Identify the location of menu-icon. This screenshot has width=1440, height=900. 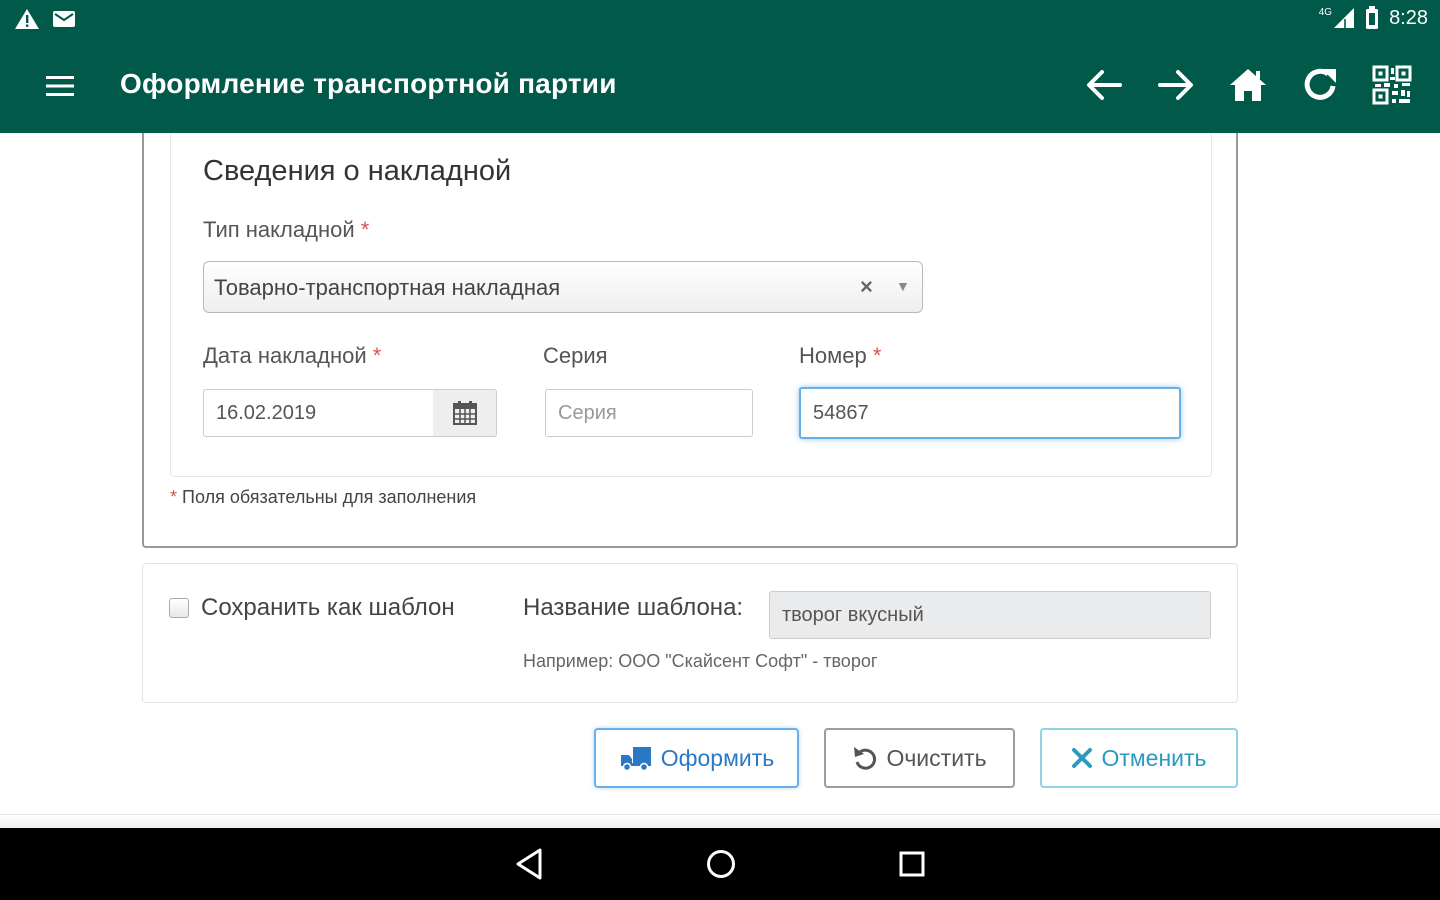
(60, 86).